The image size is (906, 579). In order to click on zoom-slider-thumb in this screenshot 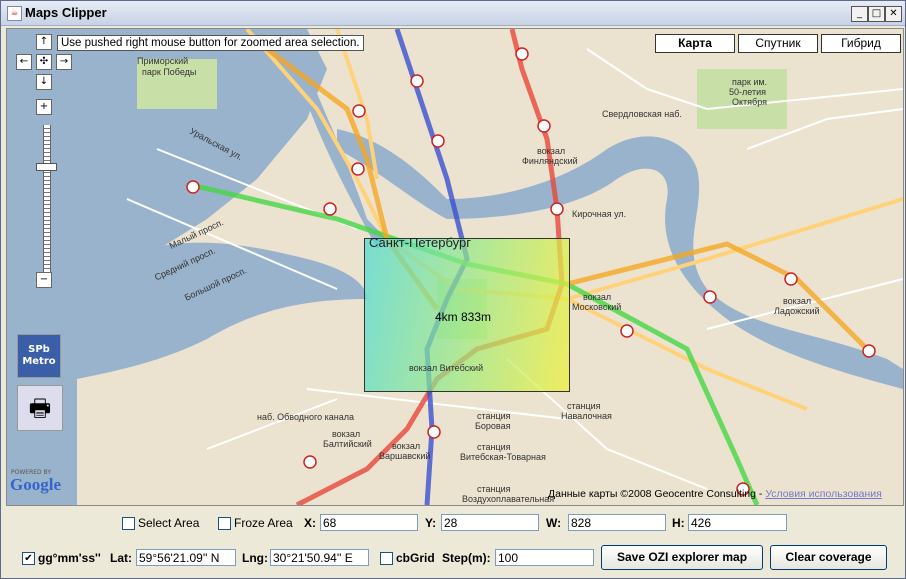, I will do `click(46, 167)`.